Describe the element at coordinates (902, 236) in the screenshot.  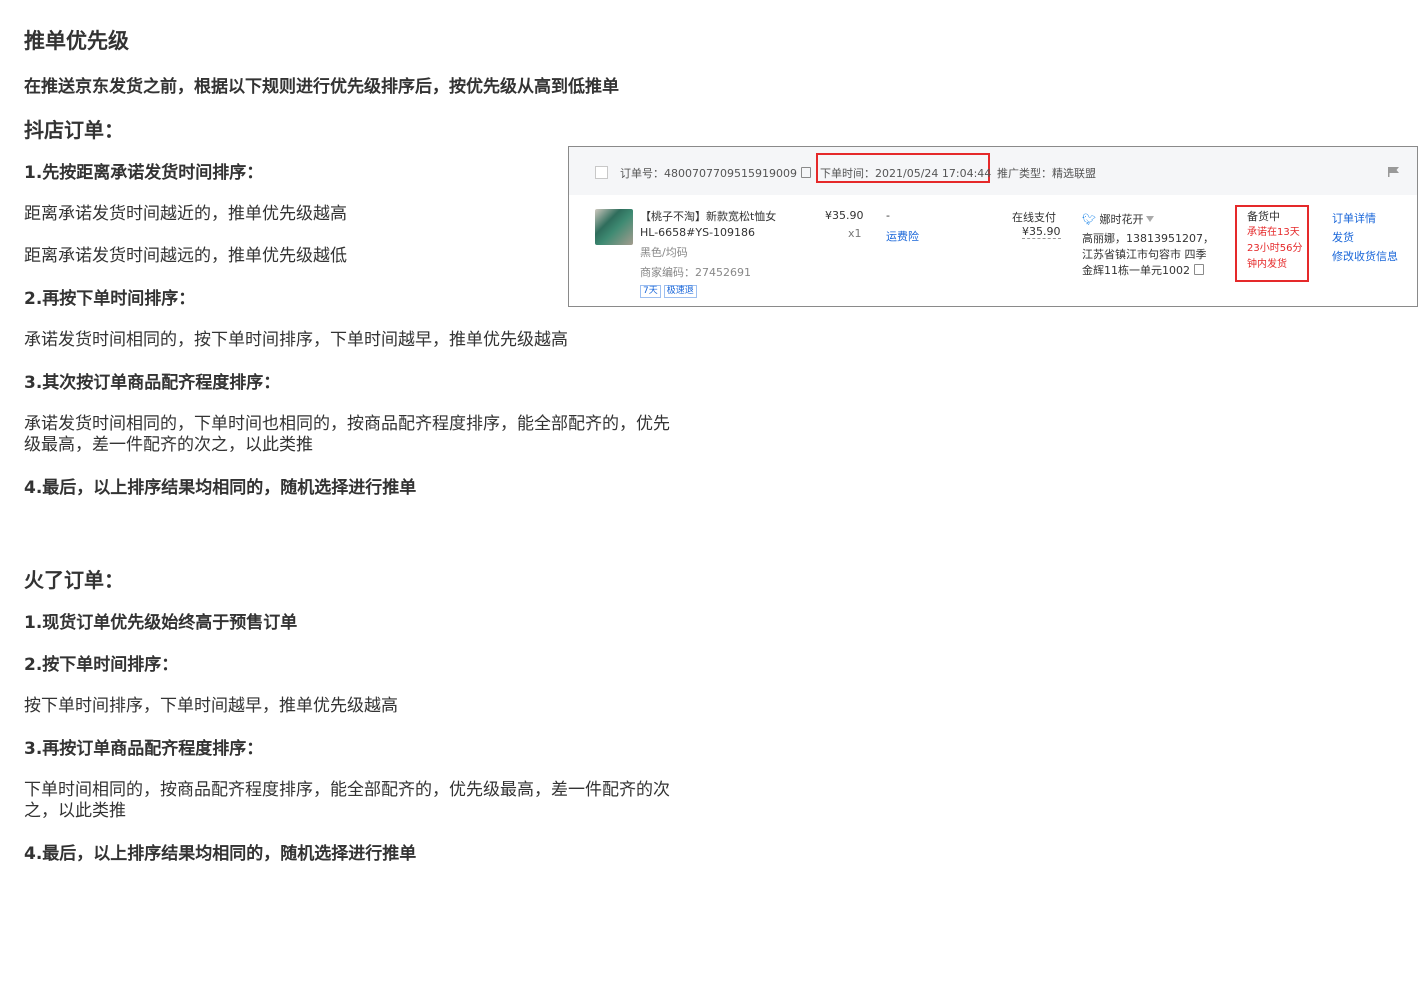
I see `freight-insurance-link: 运费险` at that location.